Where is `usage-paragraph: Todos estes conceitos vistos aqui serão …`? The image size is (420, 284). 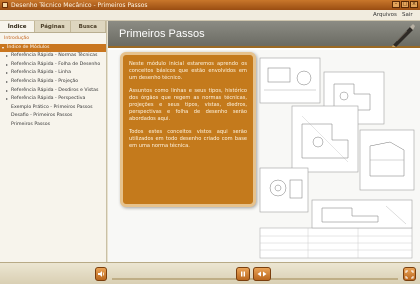
usage-paragraph: Todos estes conceitos vistos aqui serão … is located at coordinates (188, 139).